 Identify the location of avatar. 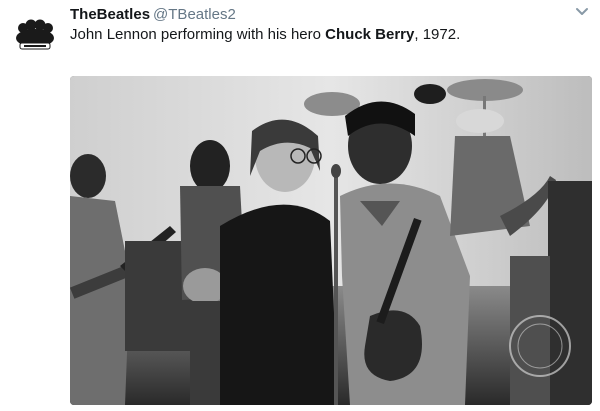
(35, 34).